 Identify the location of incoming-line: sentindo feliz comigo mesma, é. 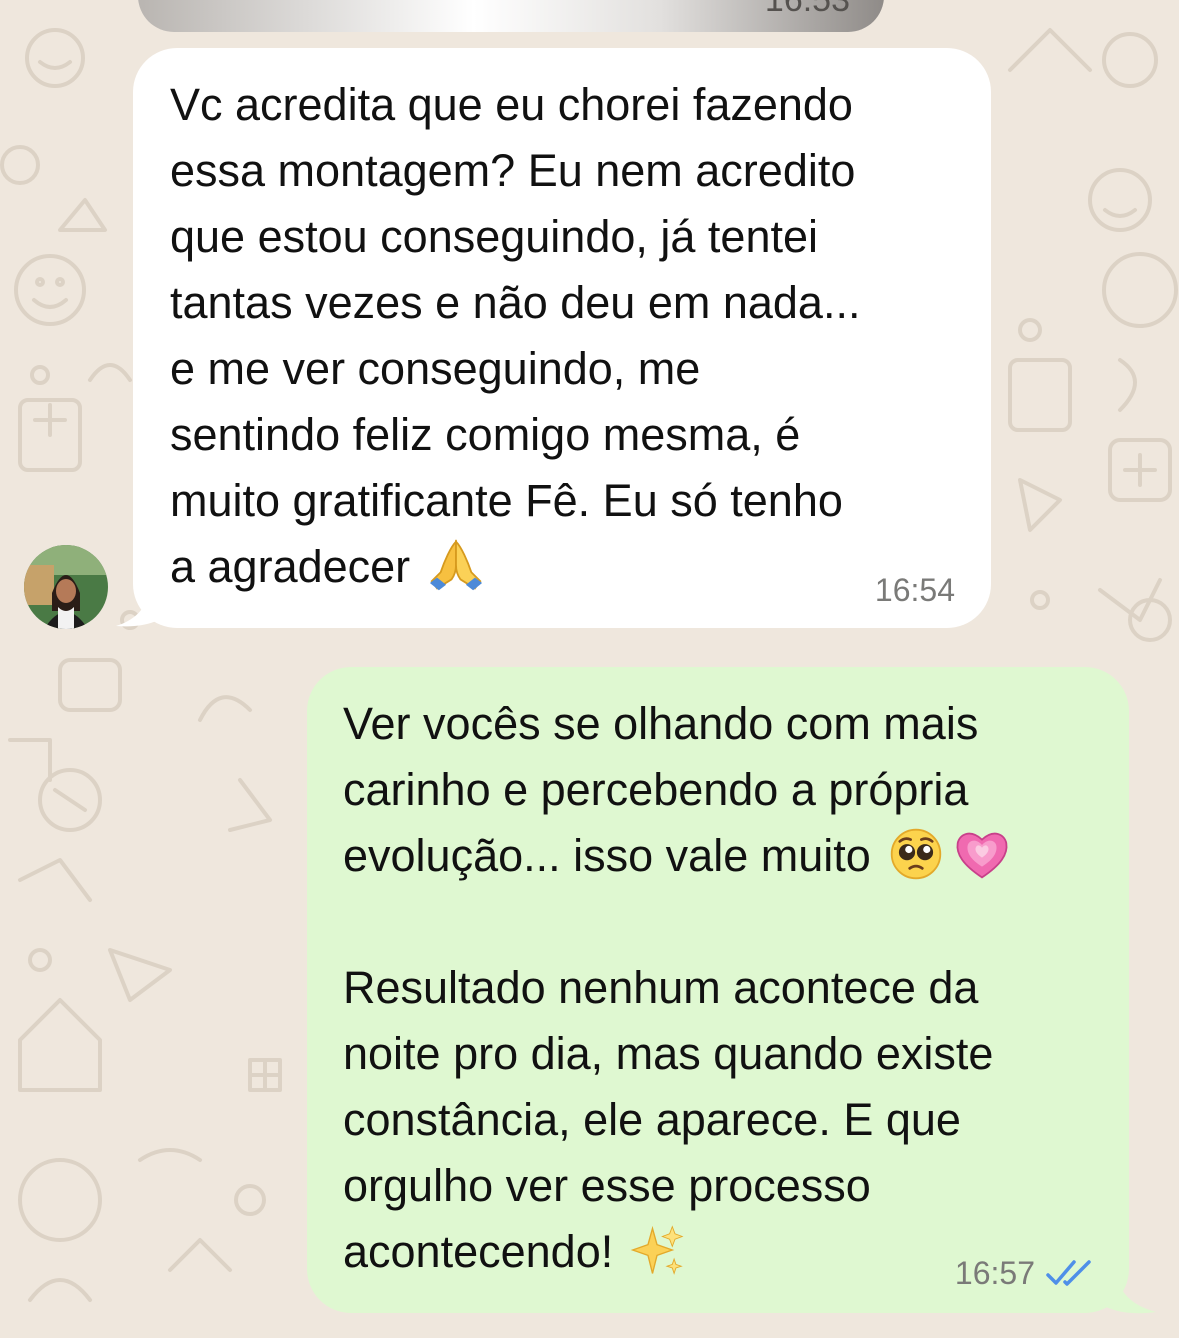
(485, 434).